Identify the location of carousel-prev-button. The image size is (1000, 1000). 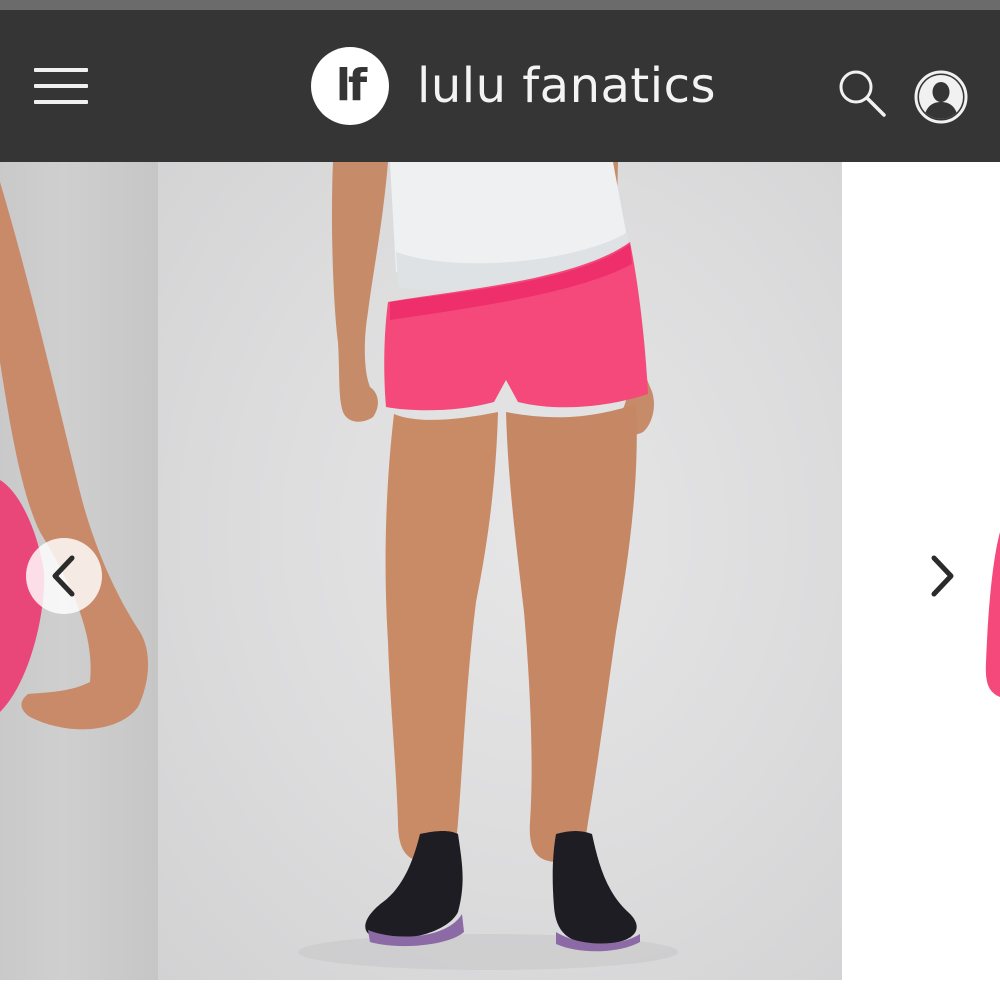
(64, 576).